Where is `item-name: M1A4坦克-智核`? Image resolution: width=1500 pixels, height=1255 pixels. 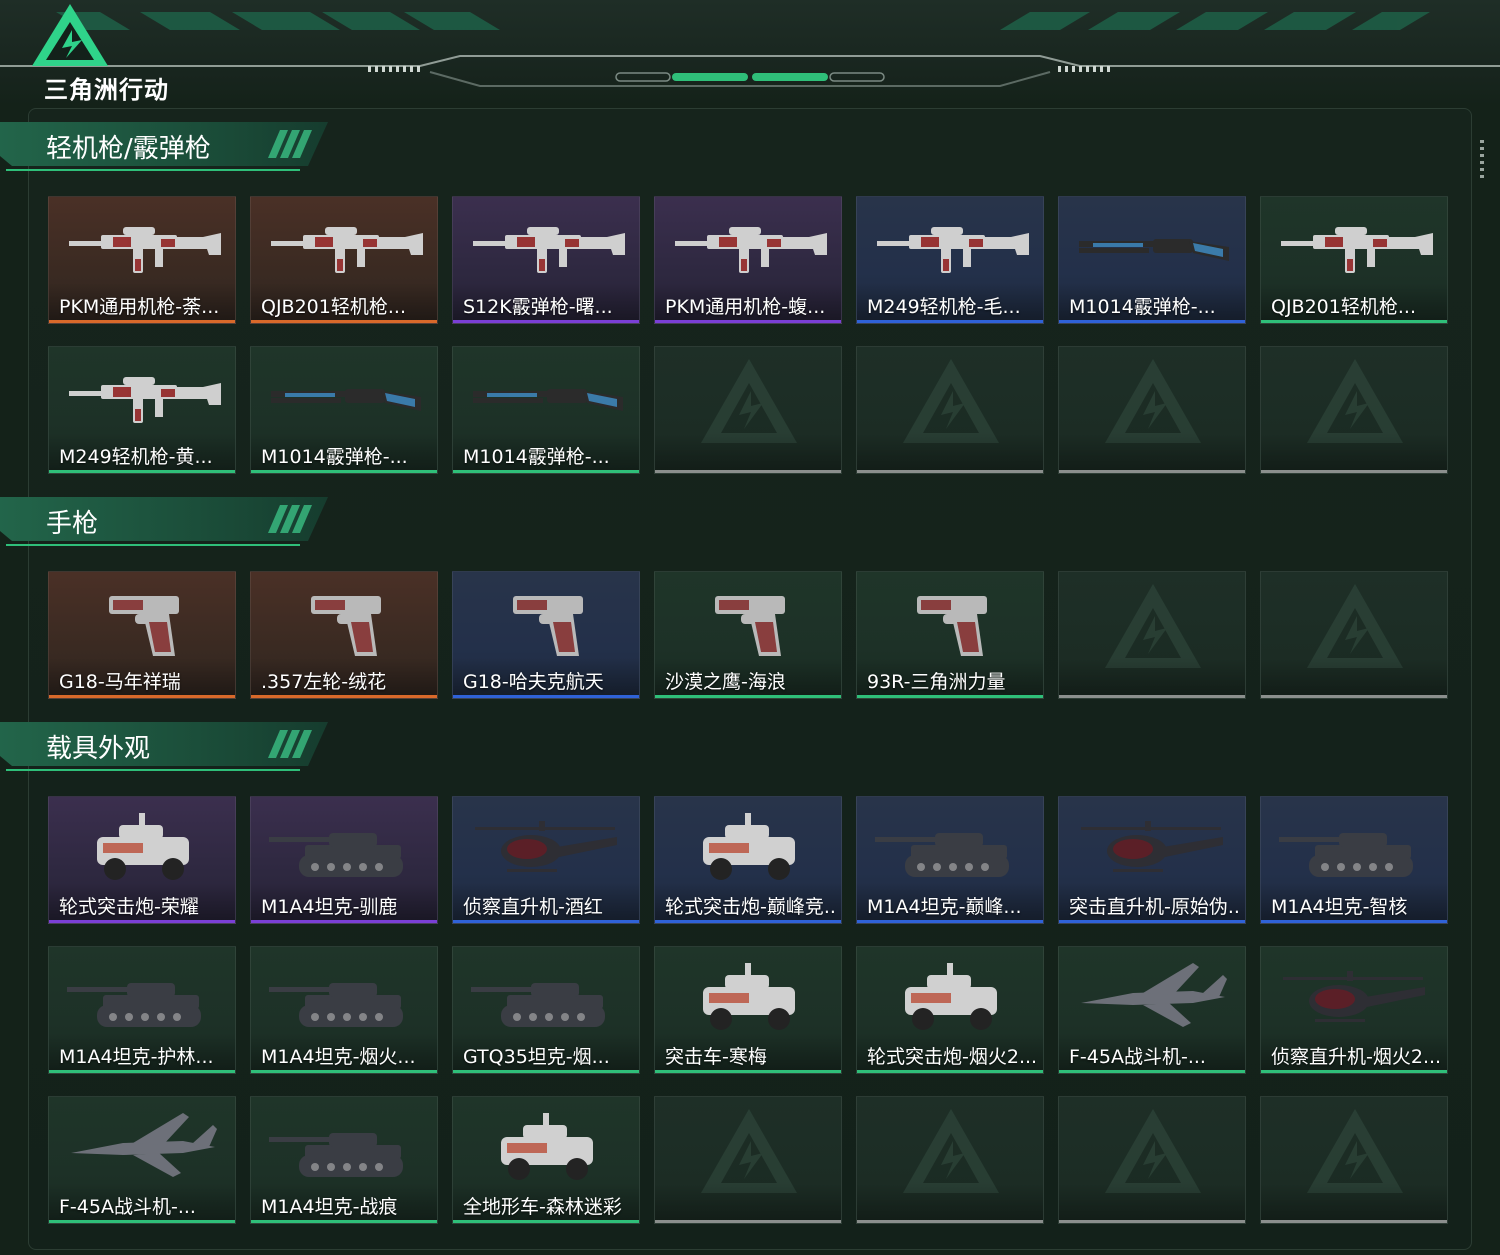 item-name: M1A4坦克-智核 is located at coordinates (1339, 907).